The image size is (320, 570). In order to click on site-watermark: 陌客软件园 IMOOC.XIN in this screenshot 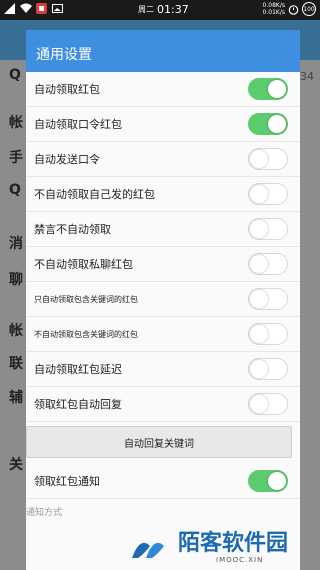, I will do `click(225, 546)`.